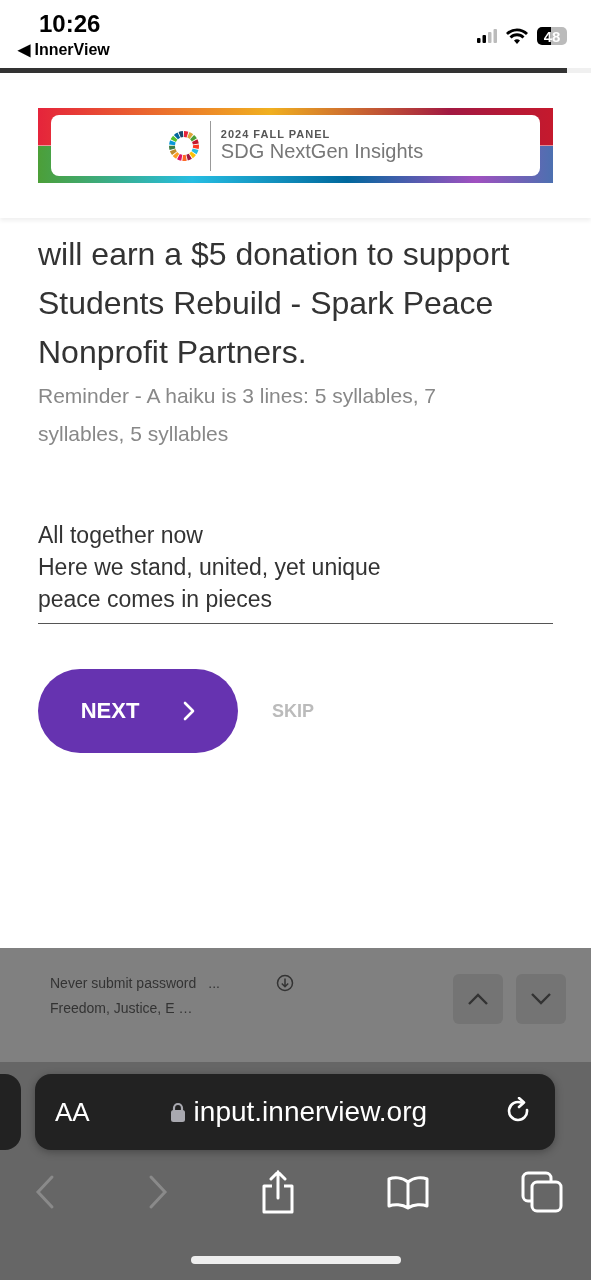  I want to click on lock-icon, so click(177, 1112).